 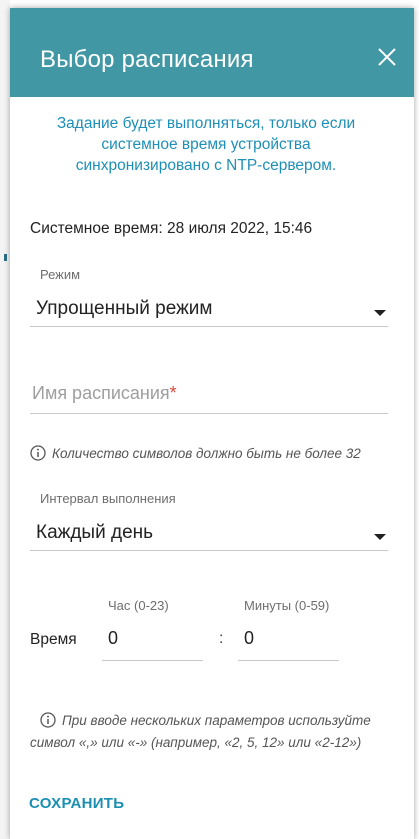 I want to click on notice-line: Задание будет выполняться, только если, so click(x=206, y=123).